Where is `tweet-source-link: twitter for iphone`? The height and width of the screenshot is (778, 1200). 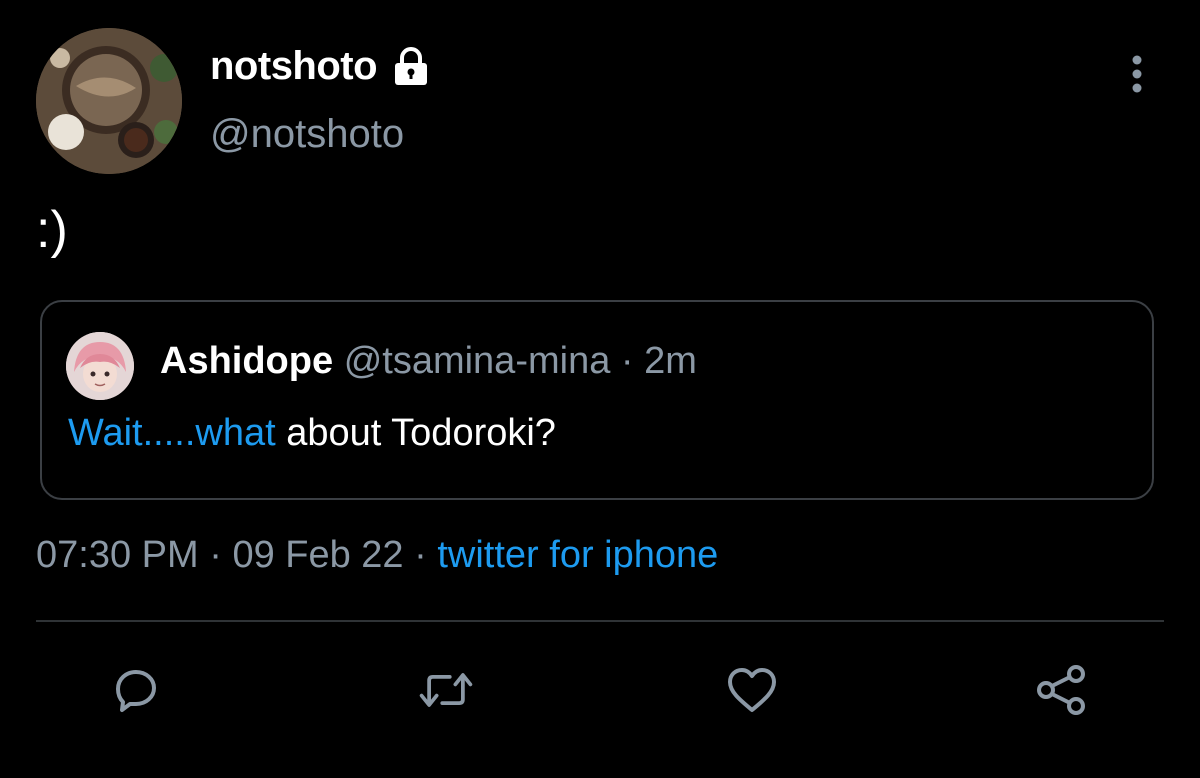
tweet-source-link: twitter for iphone is located at coordinates (577, 555).